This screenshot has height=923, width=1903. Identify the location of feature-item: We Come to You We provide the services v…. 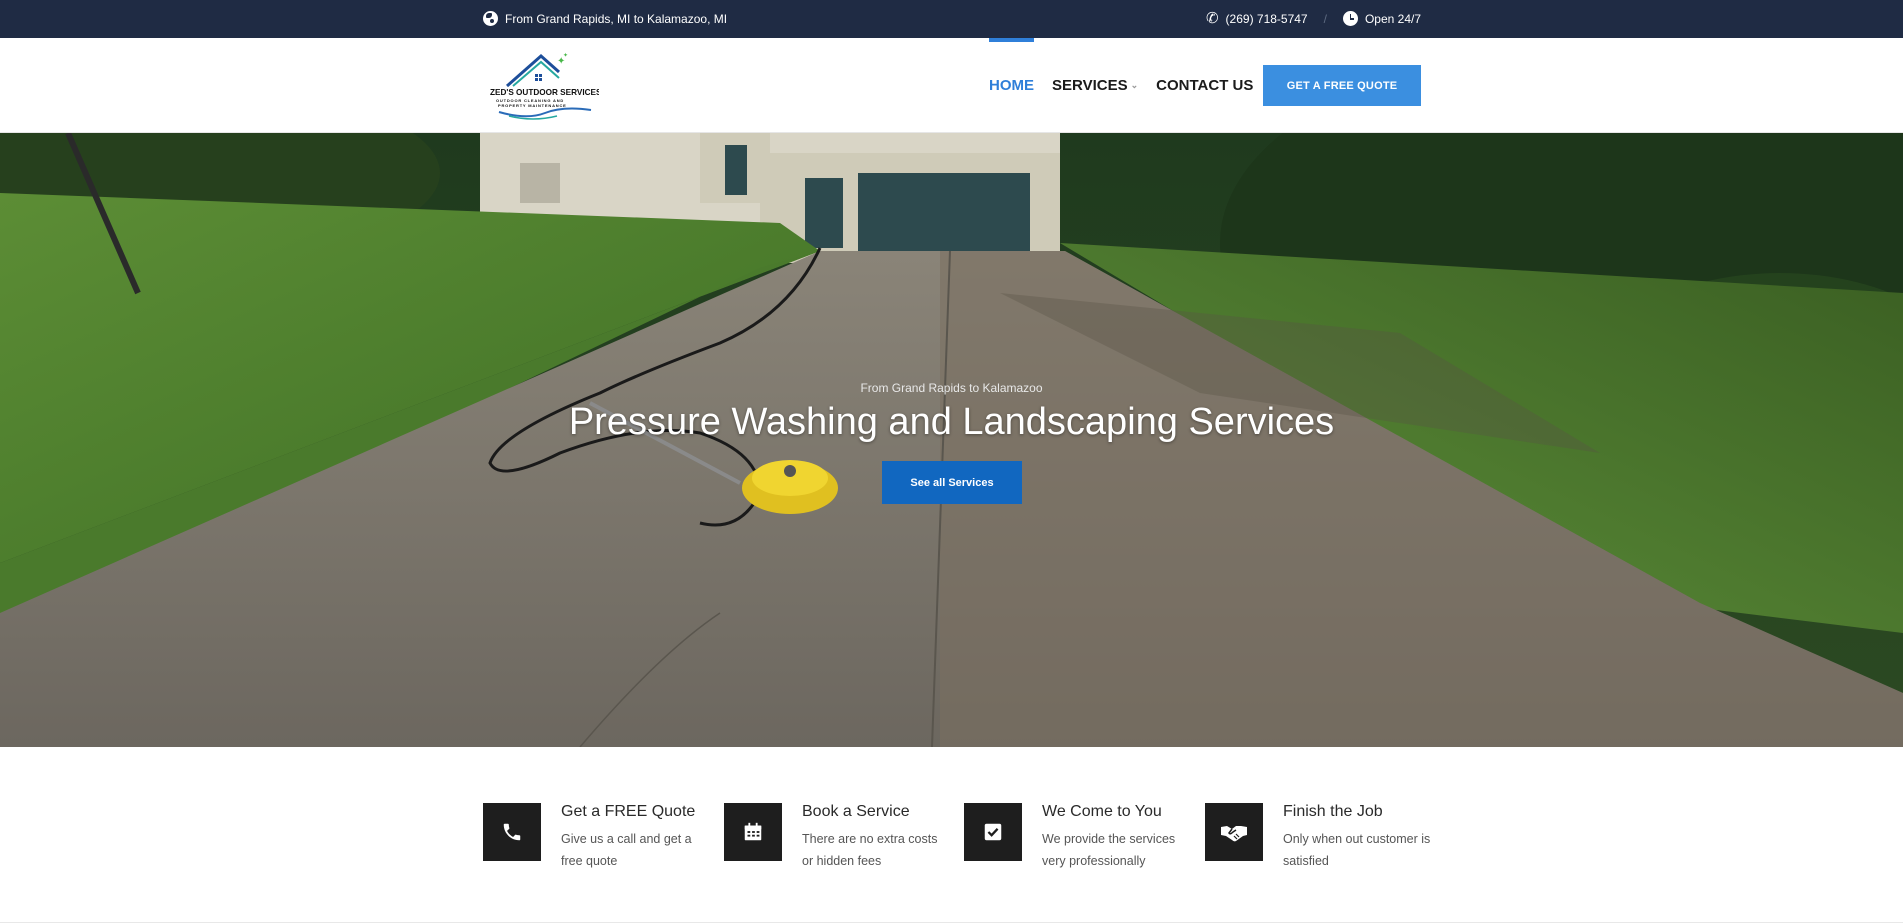
(1079, 838).